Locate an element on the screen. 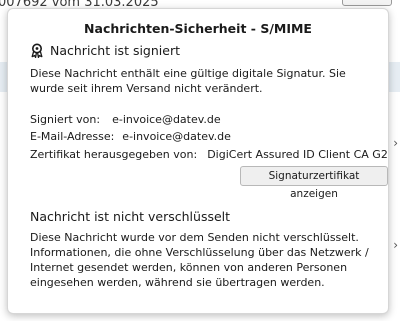 The image size is (400, 321). signed-by-row: Signiert von: e-invoice@datev.de is located at coordinates (125, 119).